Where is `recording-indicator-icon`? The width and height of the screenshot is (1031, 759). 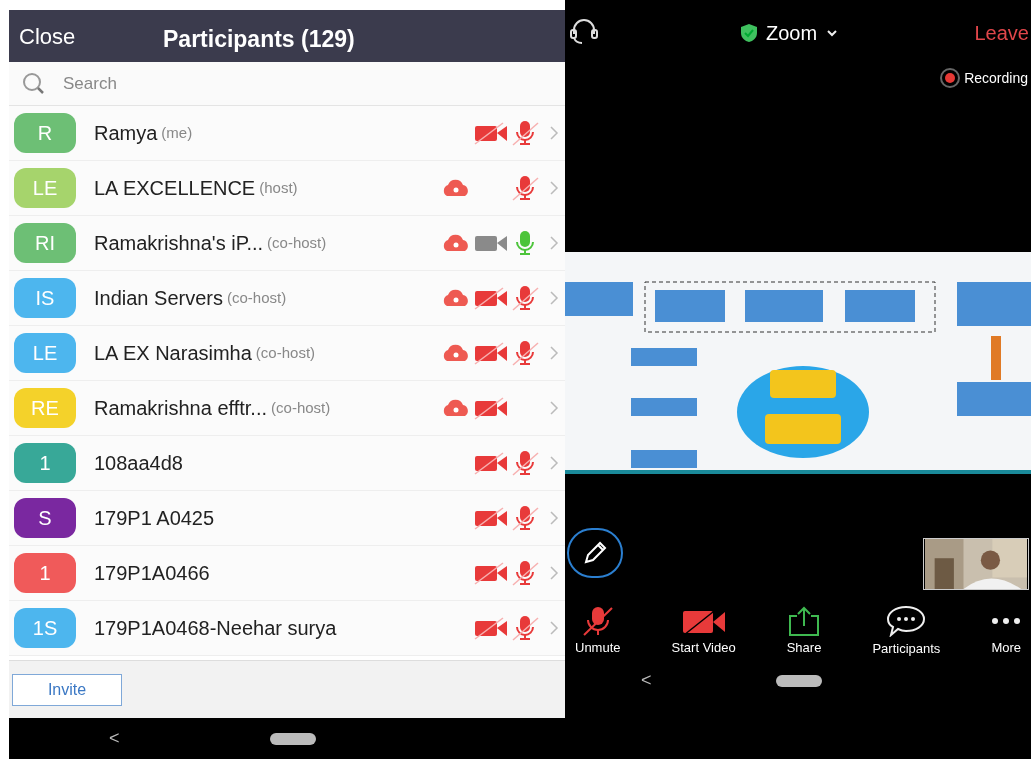 recording-indicator-icon is located at coordinates (950, 78).